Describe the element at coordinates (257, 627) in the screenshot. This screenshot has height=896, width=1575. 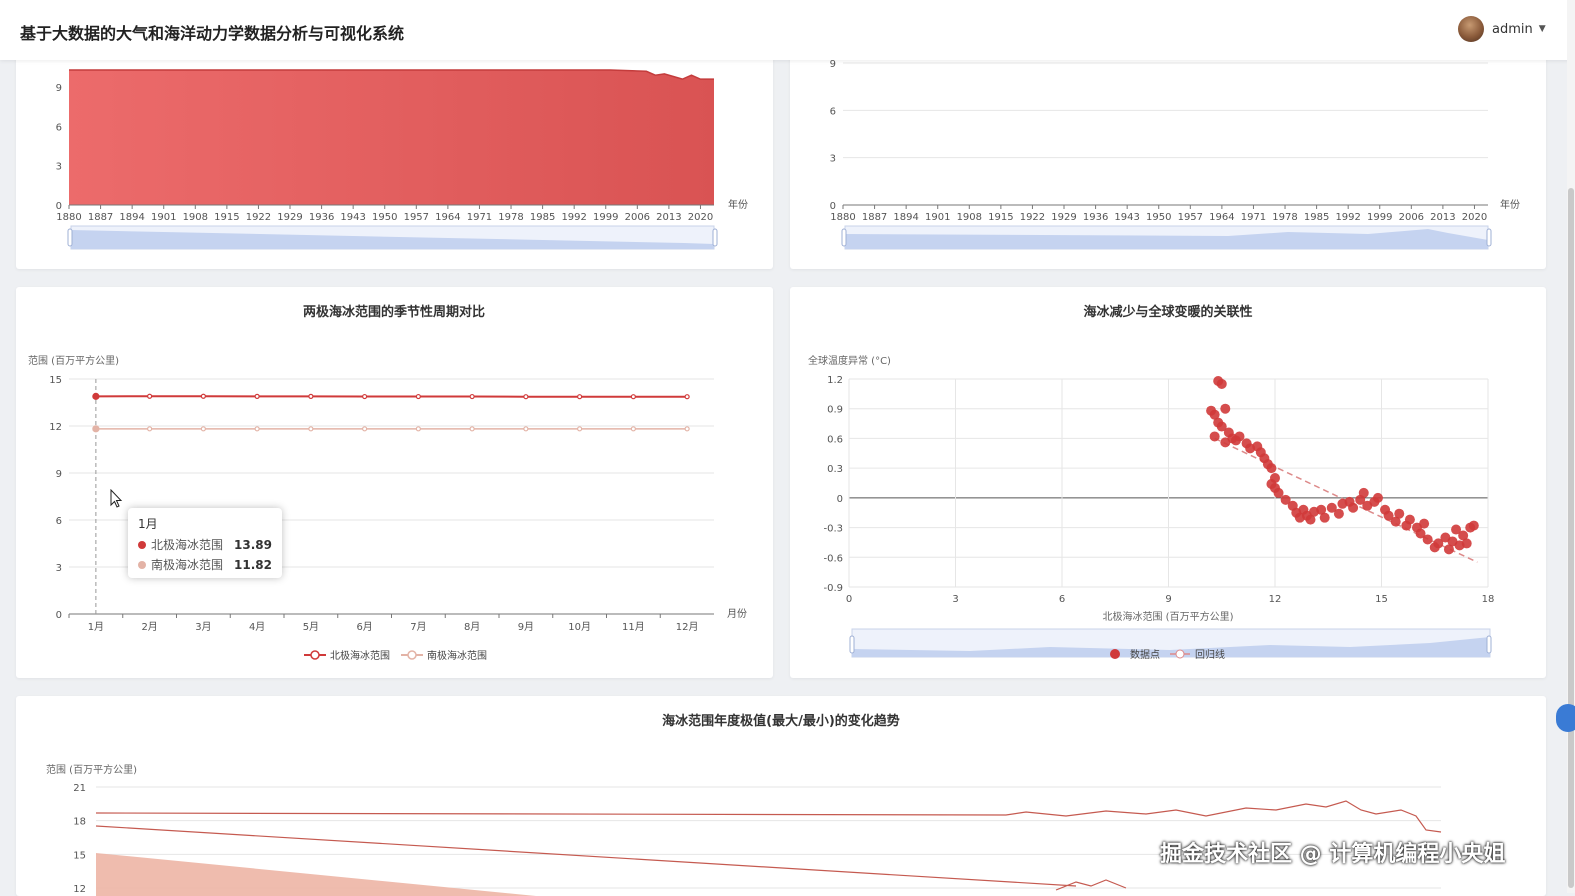
I see `x-tick-label: 4月` at that location.